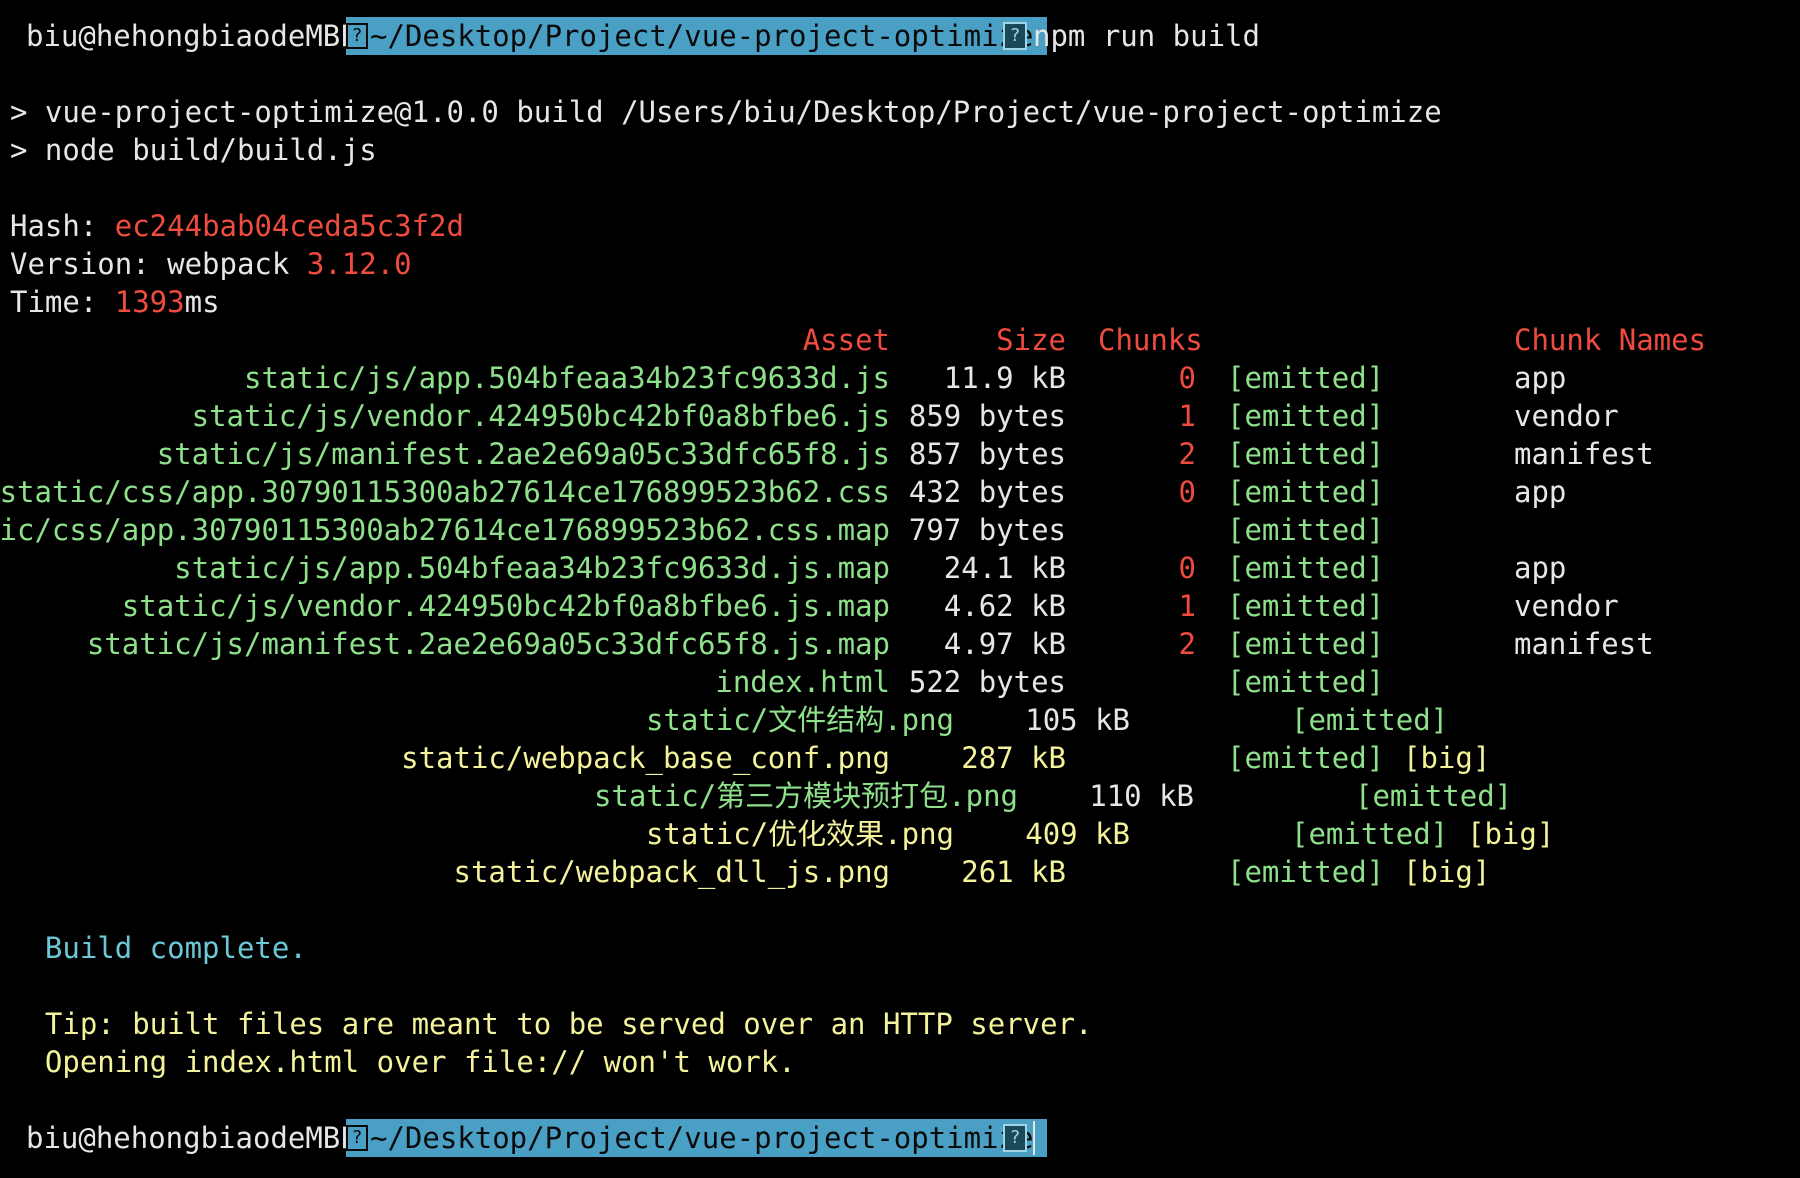 This screenshot has height=1178, width=1800. Describe the element at coordinates (1031, 340) in the screenshot. I see `header-size: Size` at that location.